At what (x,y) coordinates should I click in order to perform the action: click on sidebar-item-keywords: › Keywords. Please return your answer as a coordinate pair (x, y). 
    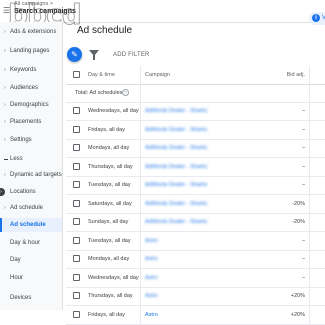
    Looking at the image, I should click on (31, 70).